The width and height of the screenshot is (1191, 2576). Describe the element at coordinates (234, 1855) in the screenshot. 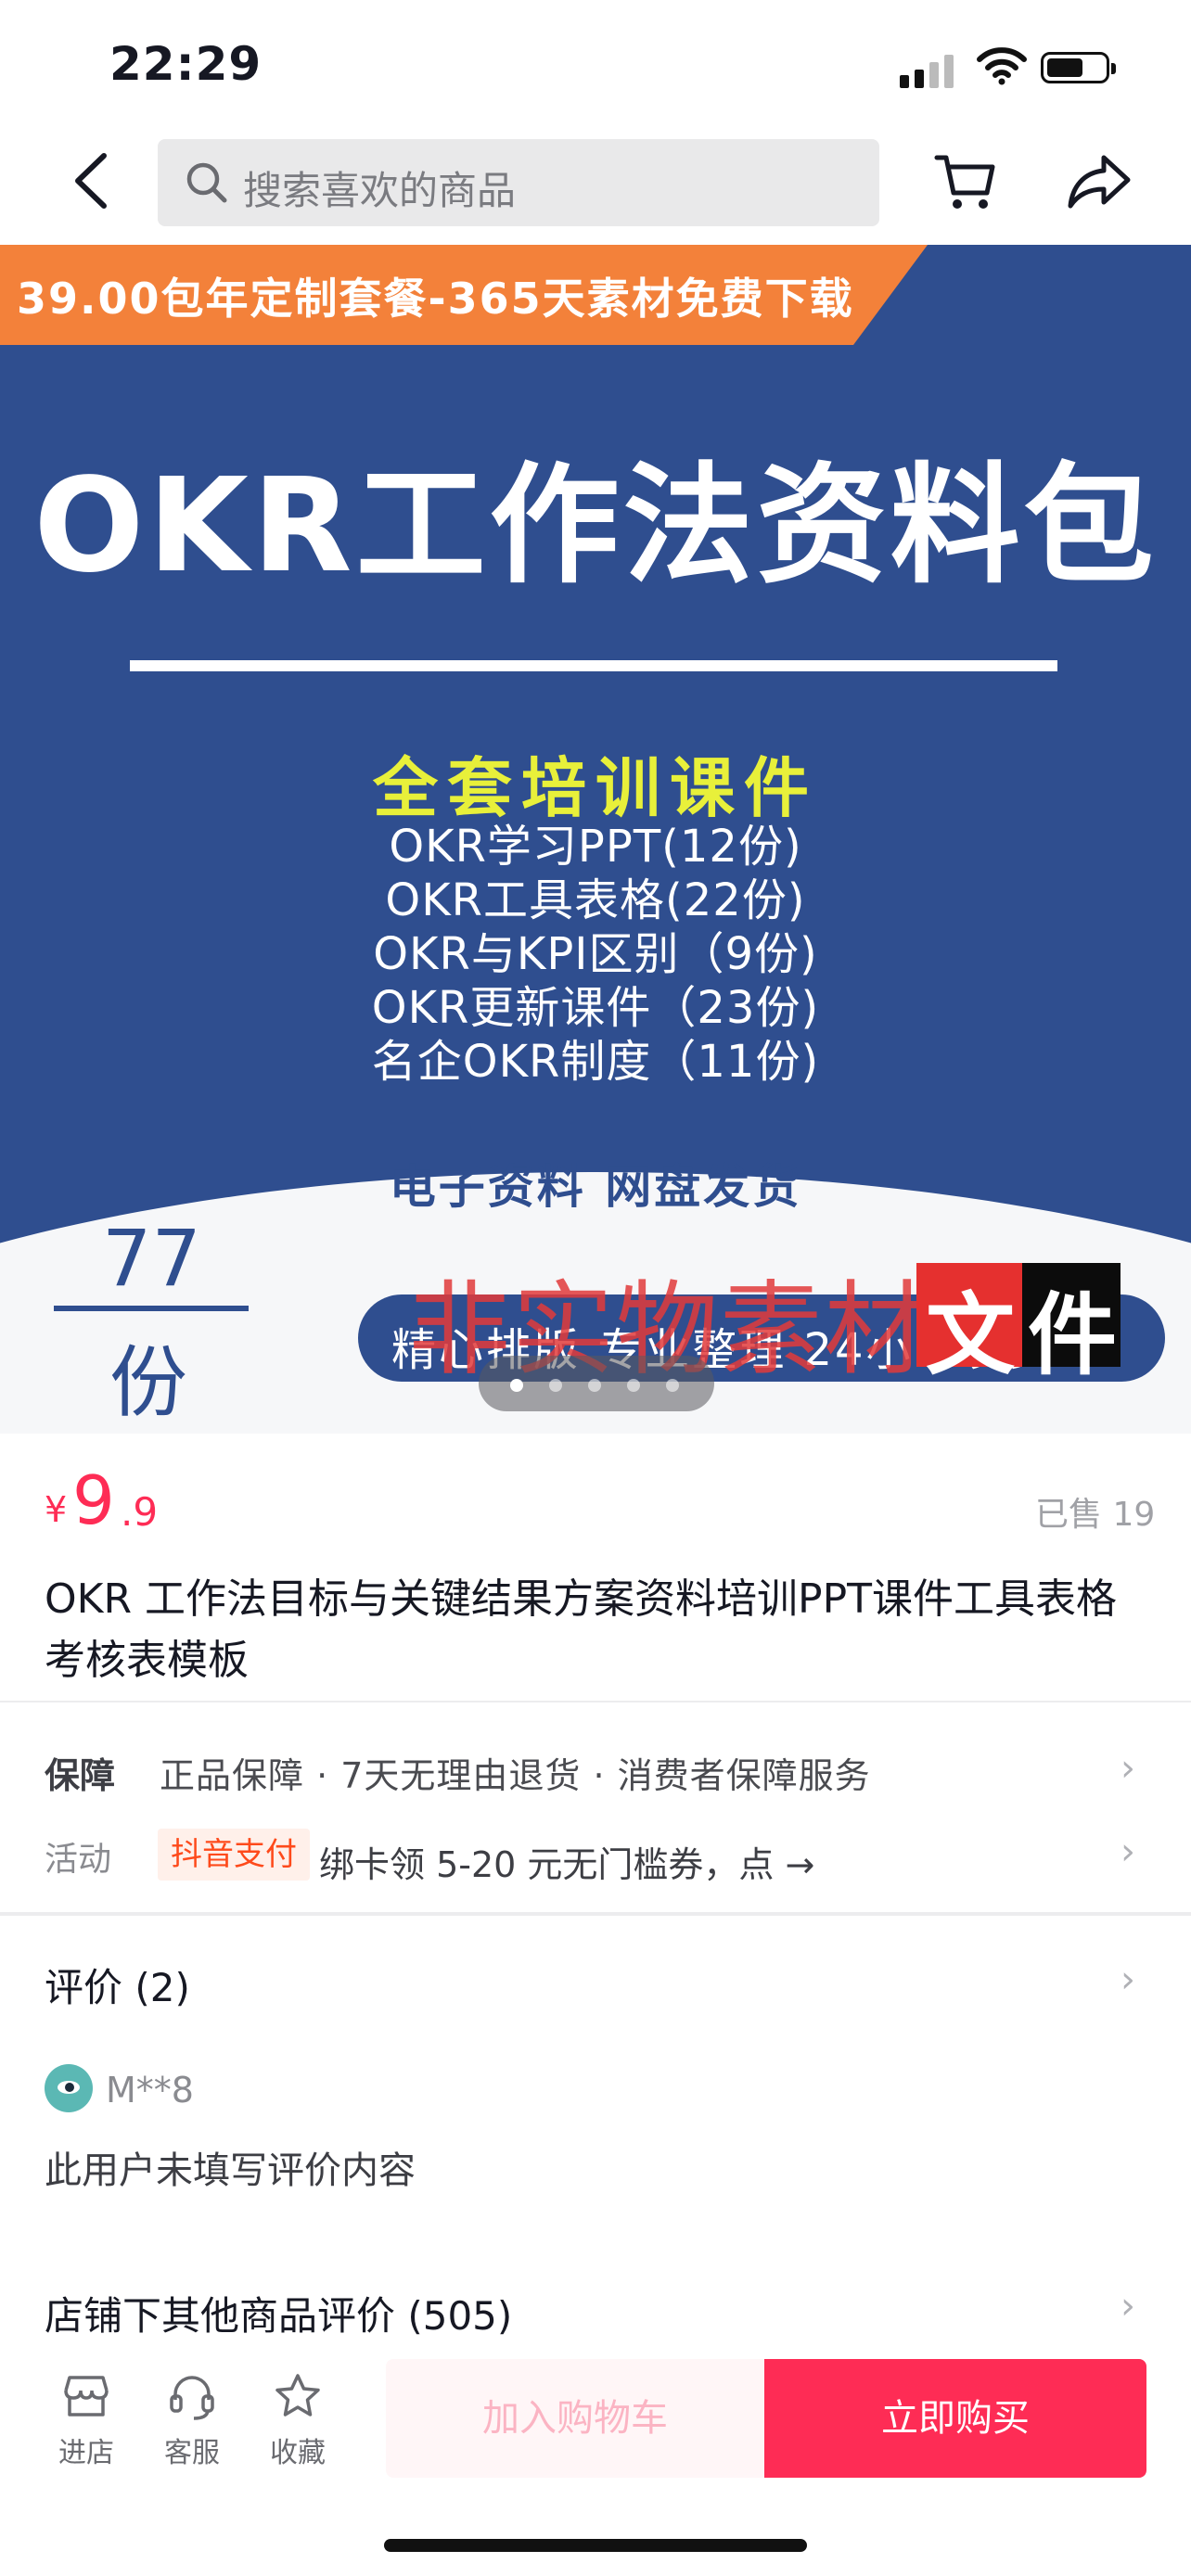

I see `activity-tag: 抖音支付` at that location.